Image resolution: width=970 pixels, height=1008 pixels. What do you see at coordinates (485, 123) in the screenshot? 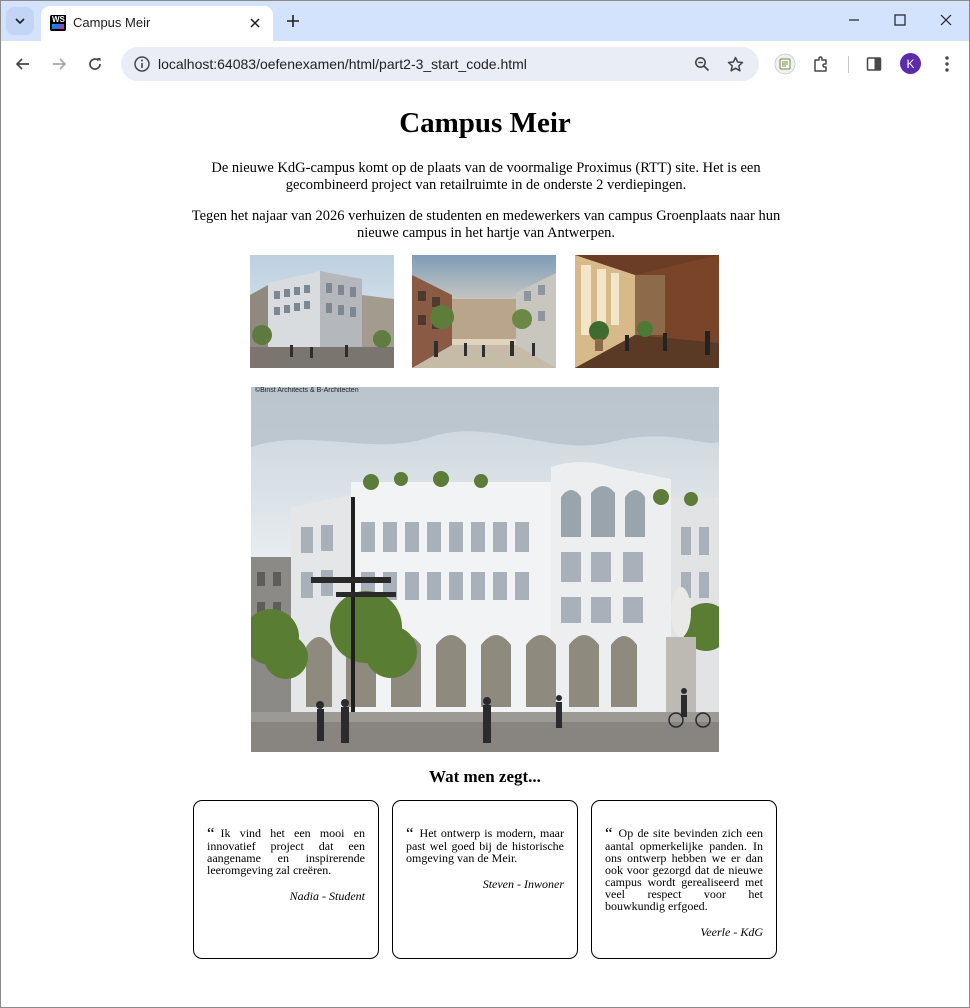
I see `page-title: Campus Meir` at bounding box center [485, 123].